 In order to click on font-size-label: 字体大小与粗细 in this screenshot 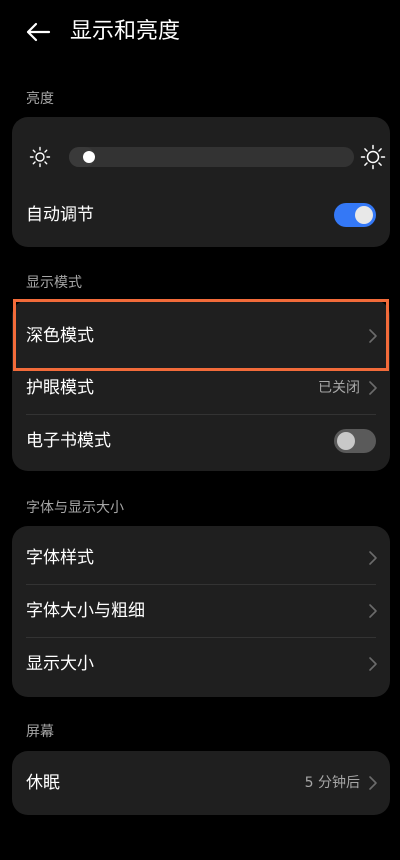, I will do `click(85, 611)`.